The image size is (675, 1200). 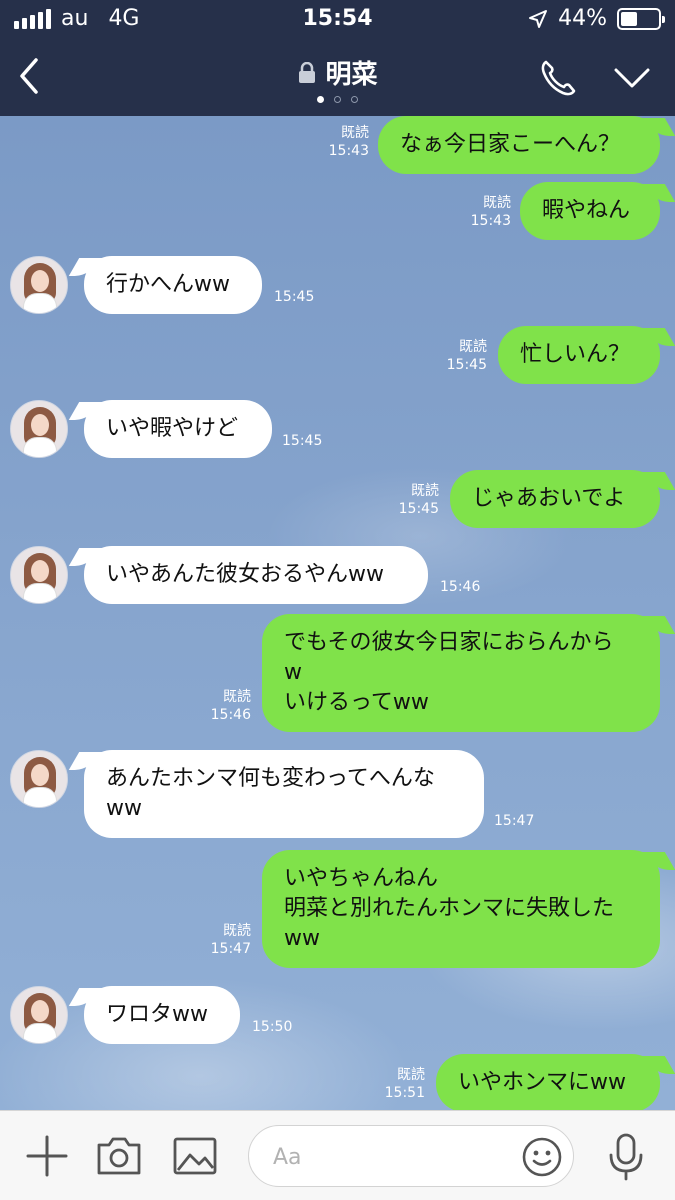 What do you see at coordinates (162, 1015) in the screenshot?
I see `received-message-bubble: ワロタww` at bounding box center [162, 1015].